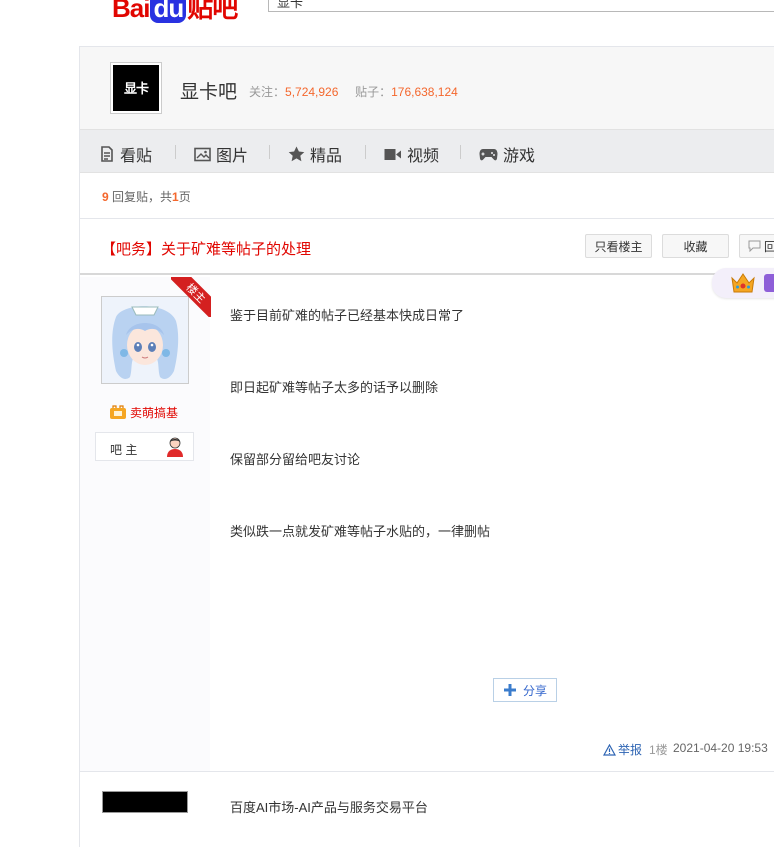 Image resolution: width=774 pixels, height=847 pixels. Describe the element at coordinates (392, 154) in the screenshot. I see `video-camera-icon` at that location.